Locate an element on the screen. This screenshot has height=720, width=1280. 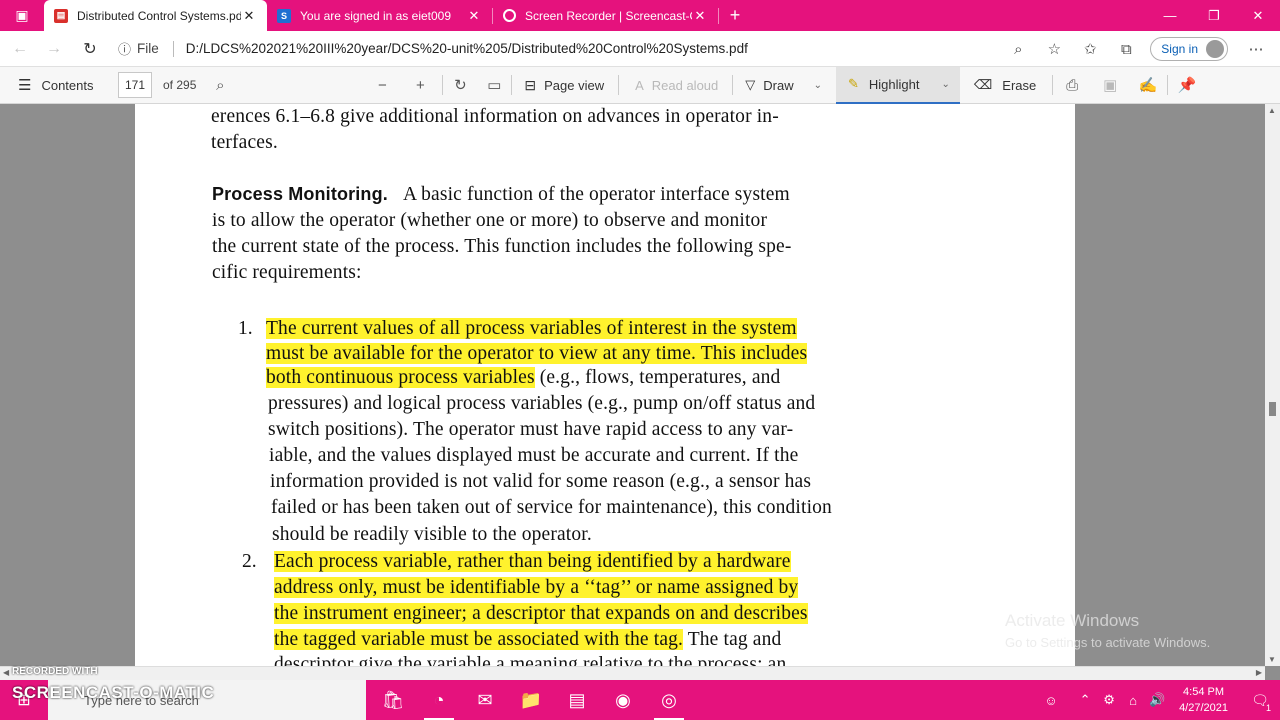
highlight-label: Highlight is located at coordinates (894, 84).